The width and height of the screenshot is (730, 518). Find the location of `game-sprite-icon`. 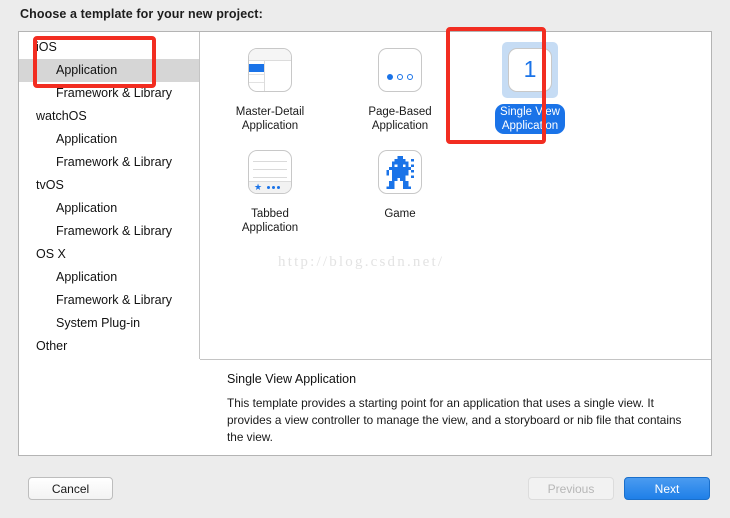

game-sprite-icon is located at coordinates (400, 172).